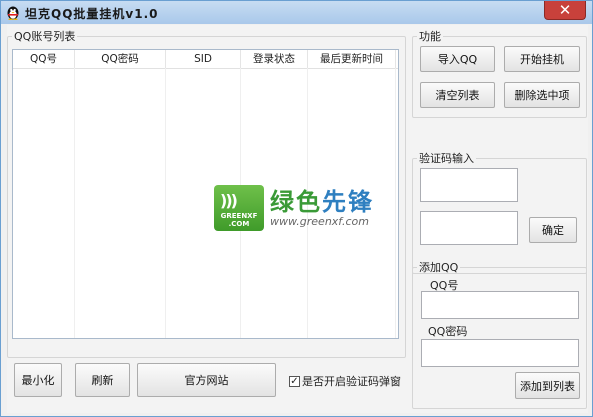 The height and width of the screenshot is (417, 593). Describe the element at coordinates (500, 305) in the screenshot. I see `qq-number-input` at that location.